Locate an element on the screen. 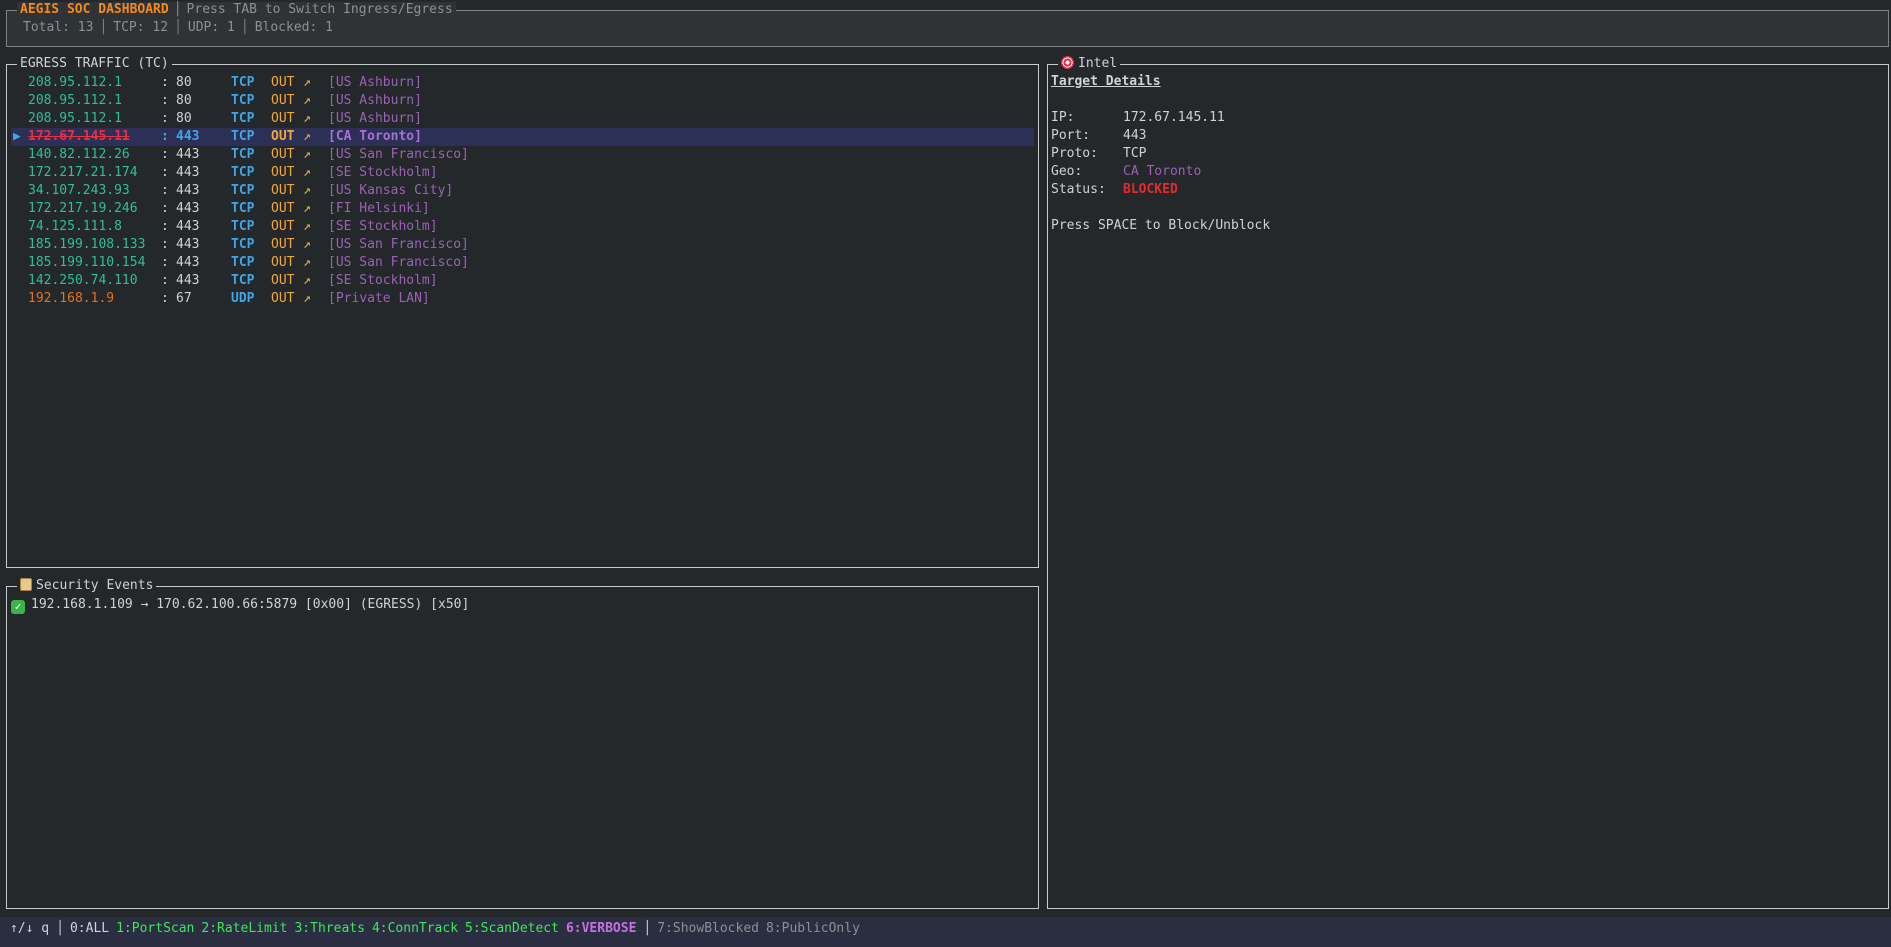 This screenshot has height=947, width=1891. selection-marker: ▶ is located at coordinates (17, 136).